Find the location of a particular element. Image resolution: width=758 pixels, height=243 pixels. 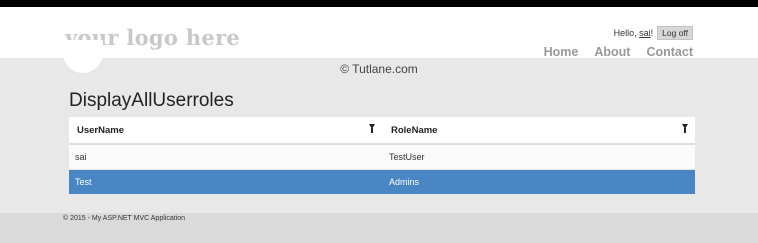

column-label: UserName is located at coordinates (100, 130).